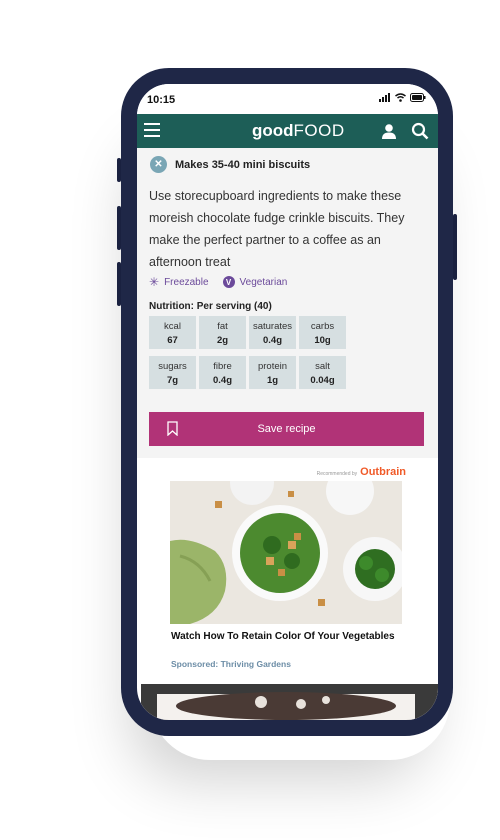  What do you see at coordinates (154, 282) in the screenshot?
I see `snowflake-icon: ✳` at bounding box center [154, 282].